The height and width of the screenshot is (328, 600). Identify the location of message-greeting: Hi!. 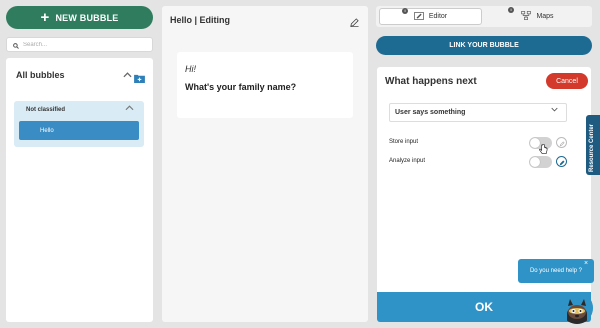
(190, 69).